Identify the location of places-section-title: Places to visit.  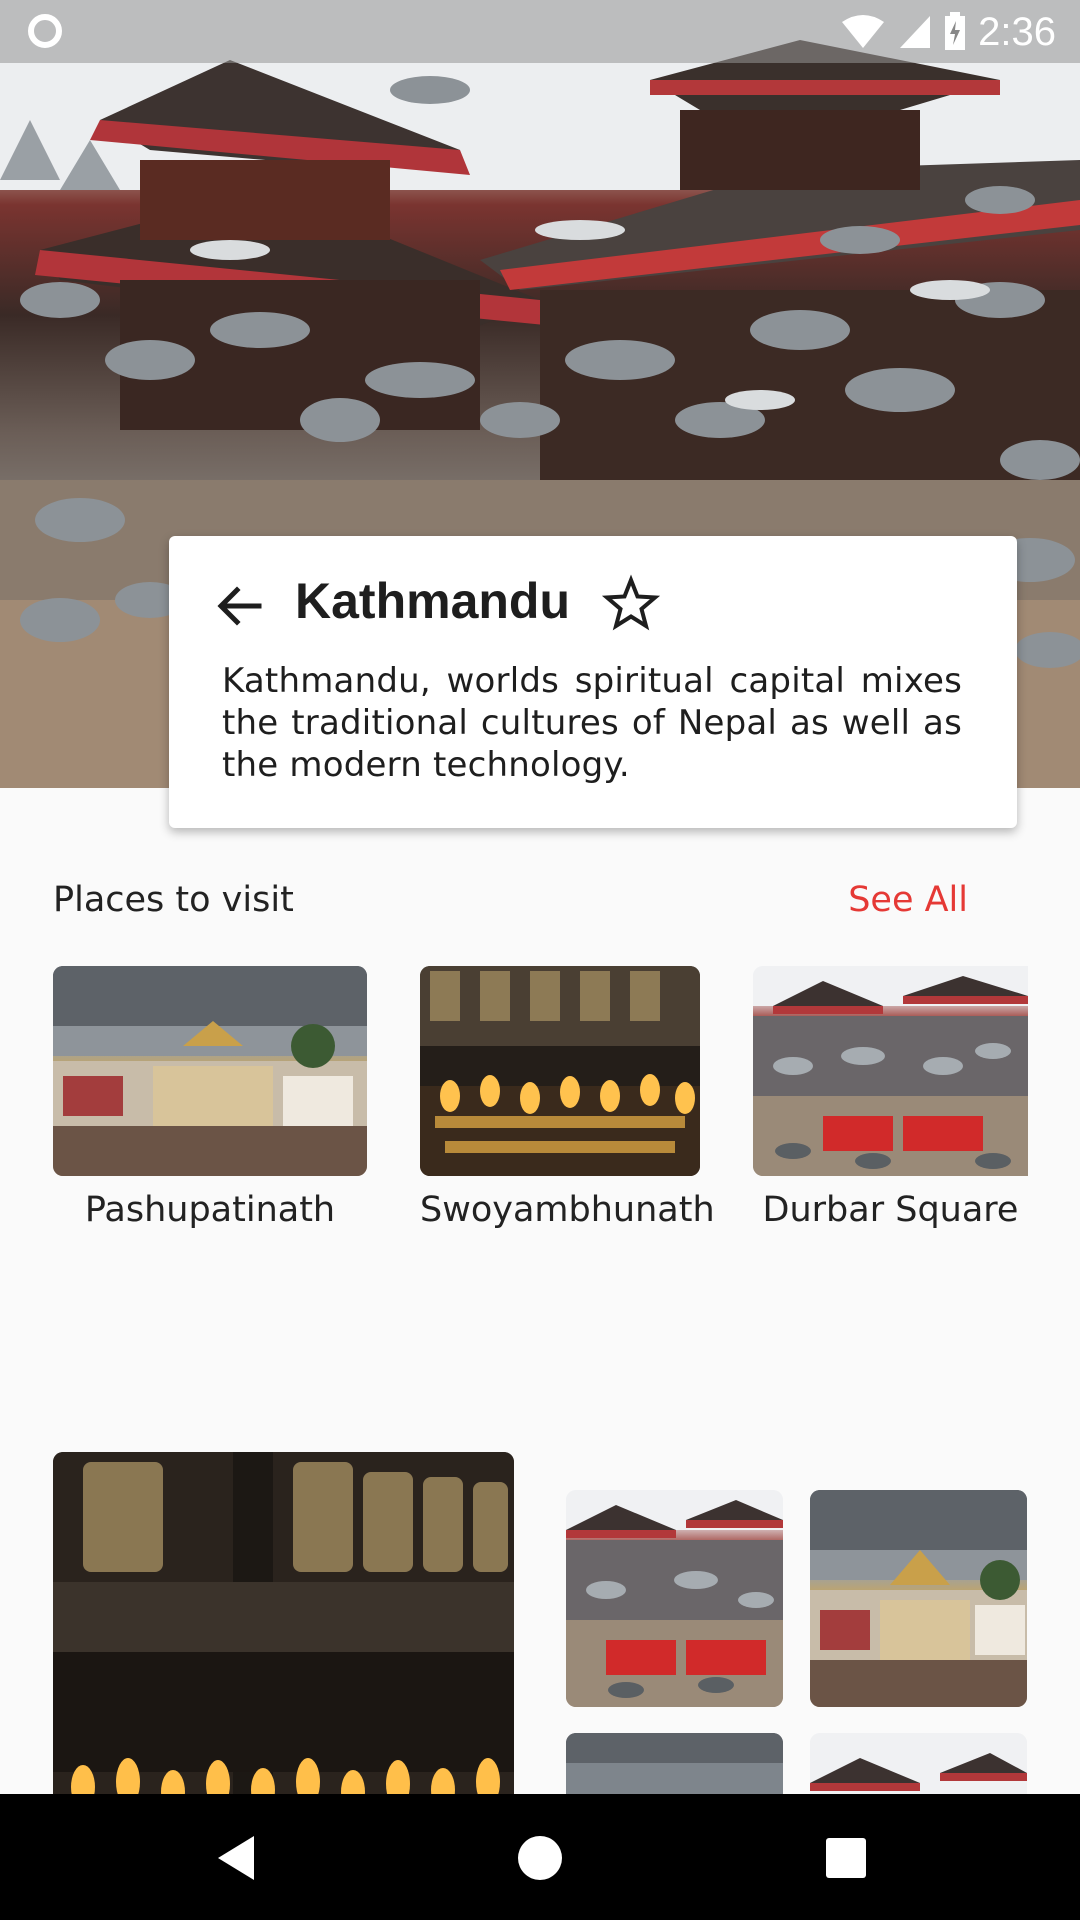
(173, 900).